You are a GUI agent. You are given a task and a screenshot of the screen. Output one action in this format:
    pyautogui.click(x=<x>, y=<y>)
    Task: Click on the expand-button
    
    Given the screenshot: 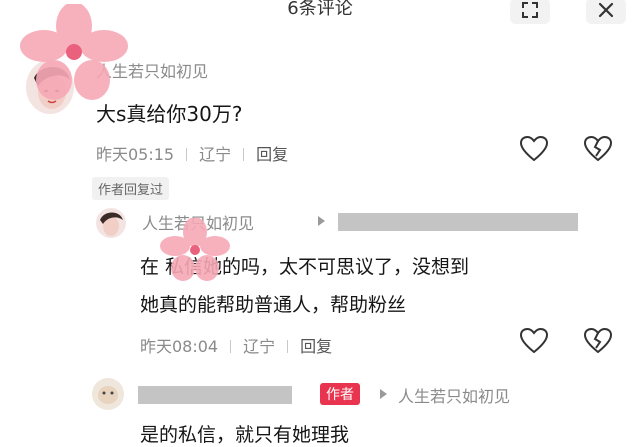 What is the action you would take?
    pyautogui.click(x=530, y=12)
    